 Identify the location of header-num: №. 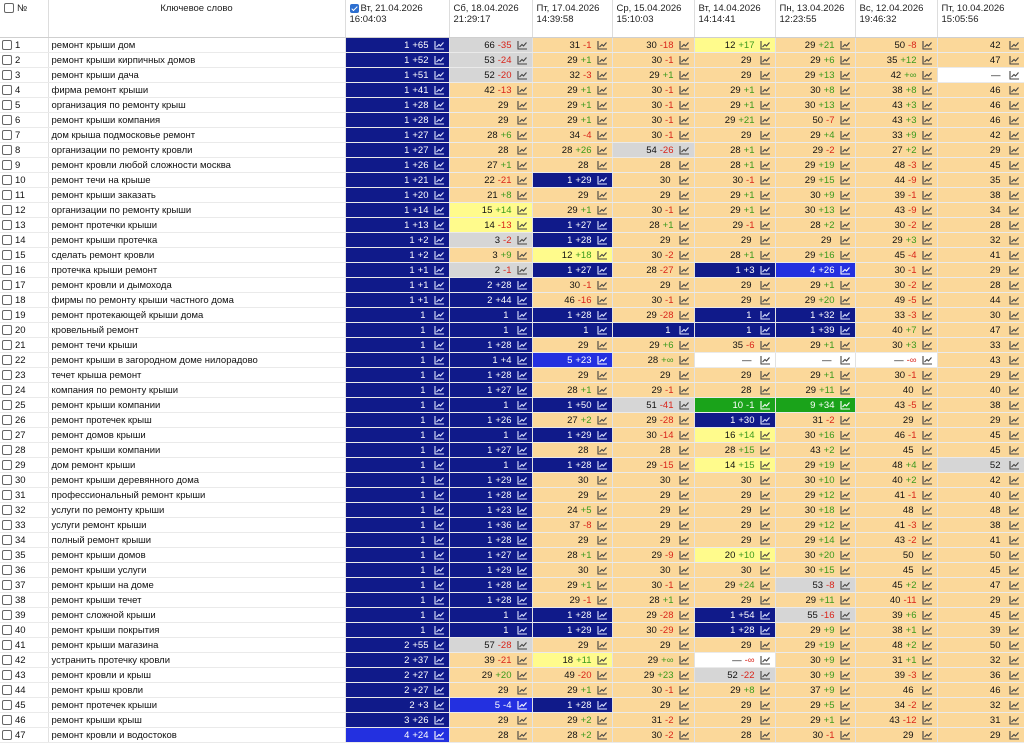
(24, 19).